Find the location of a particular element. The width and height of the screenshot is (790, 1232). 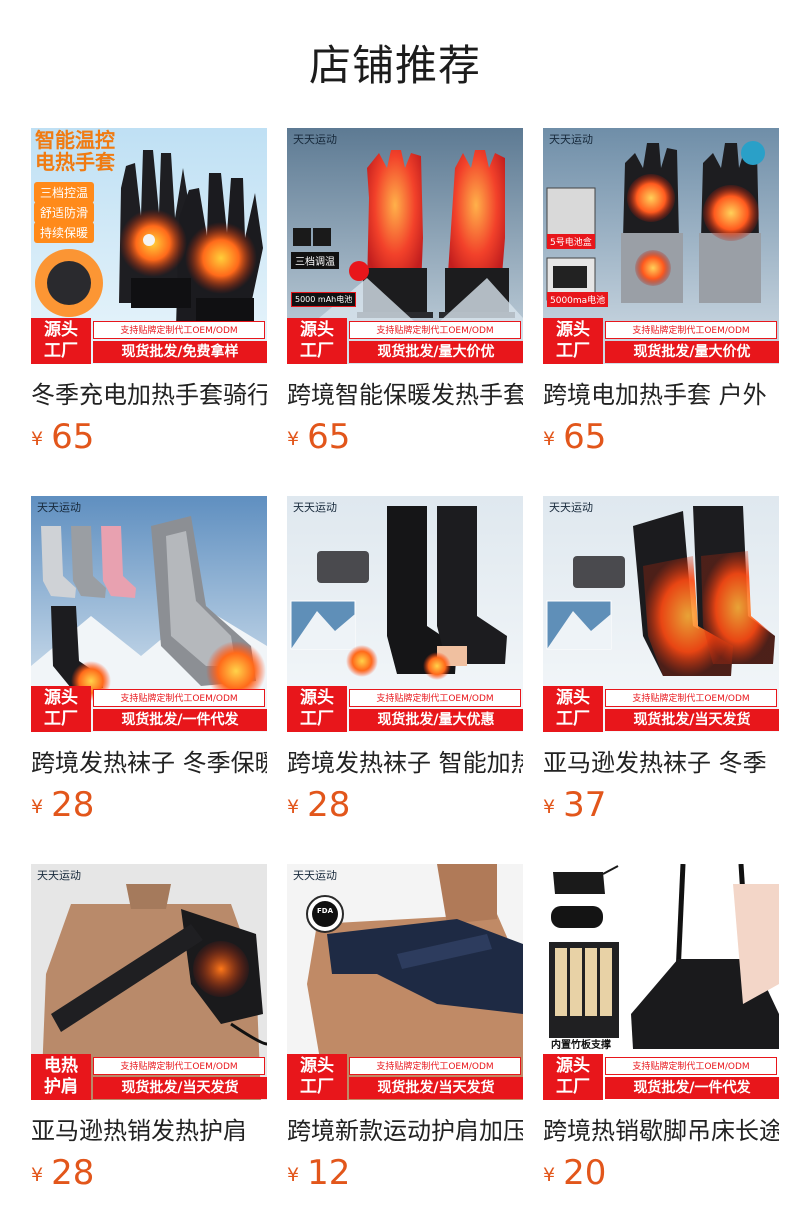

fda-badge: FDA is located at coordinates (325, 911).